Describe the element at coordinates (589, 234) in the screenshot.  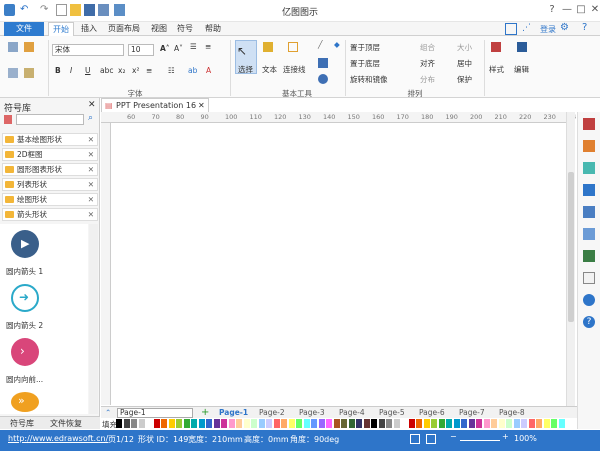
I see `page-icon` at that location.